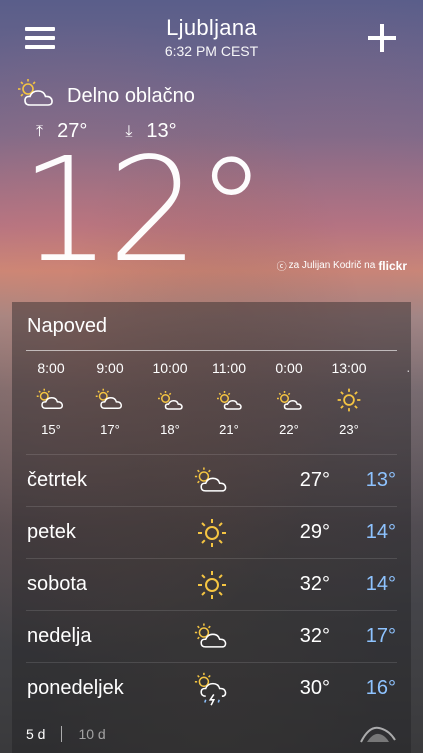  What do you see at coordinates (143, 210) in the screenshot?
I see `current-temperature: 12°` at bounding box center [143, 210].